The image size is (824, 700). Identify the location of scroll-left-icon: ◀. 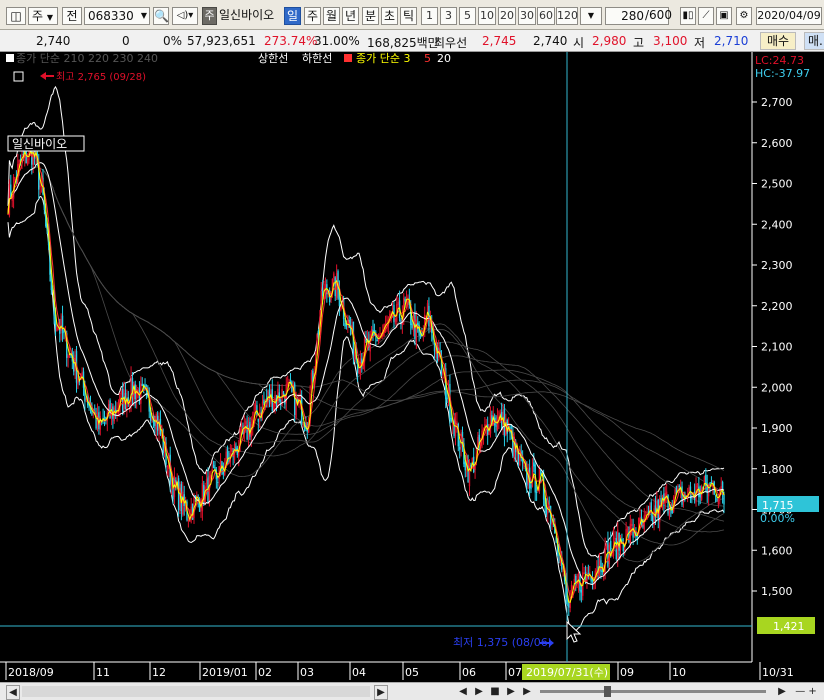
(13, 692).